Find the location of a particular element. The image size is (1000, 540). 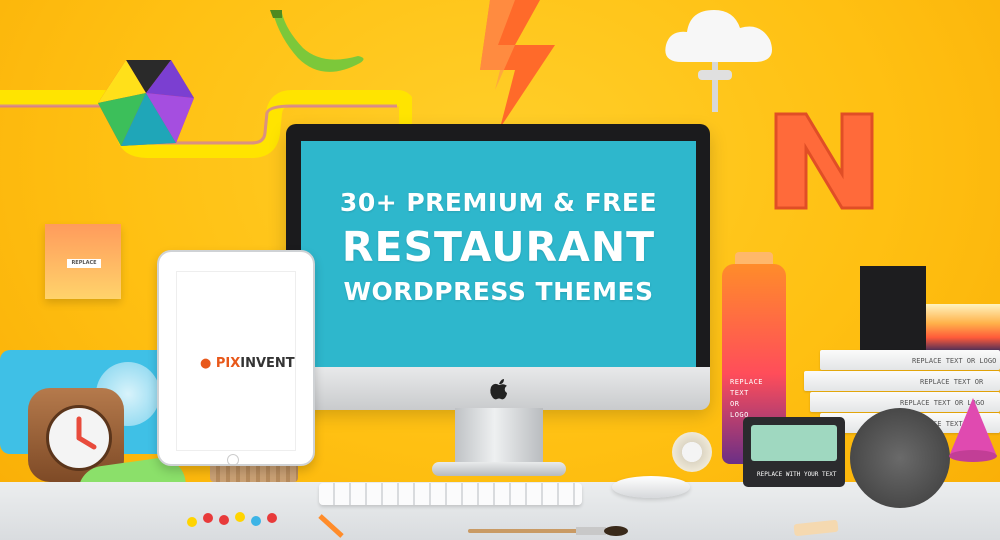

black-box is located at coordinates (893, 308).